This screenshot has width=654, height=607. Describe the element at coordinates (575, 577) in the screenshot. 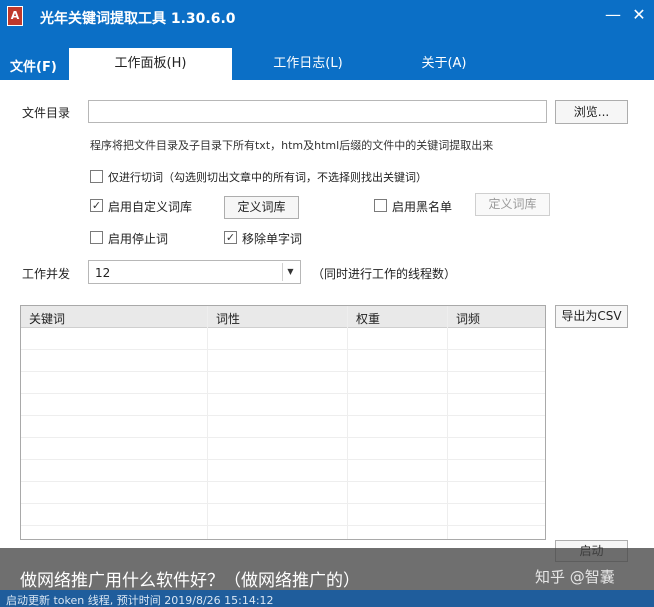

I see `watermark: 知乎 @智囊` at that location.